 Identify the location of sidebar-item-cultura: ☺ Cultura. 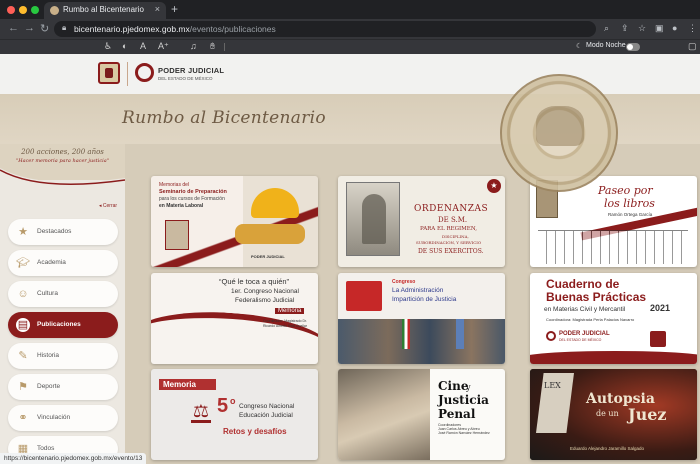
(63, 294).